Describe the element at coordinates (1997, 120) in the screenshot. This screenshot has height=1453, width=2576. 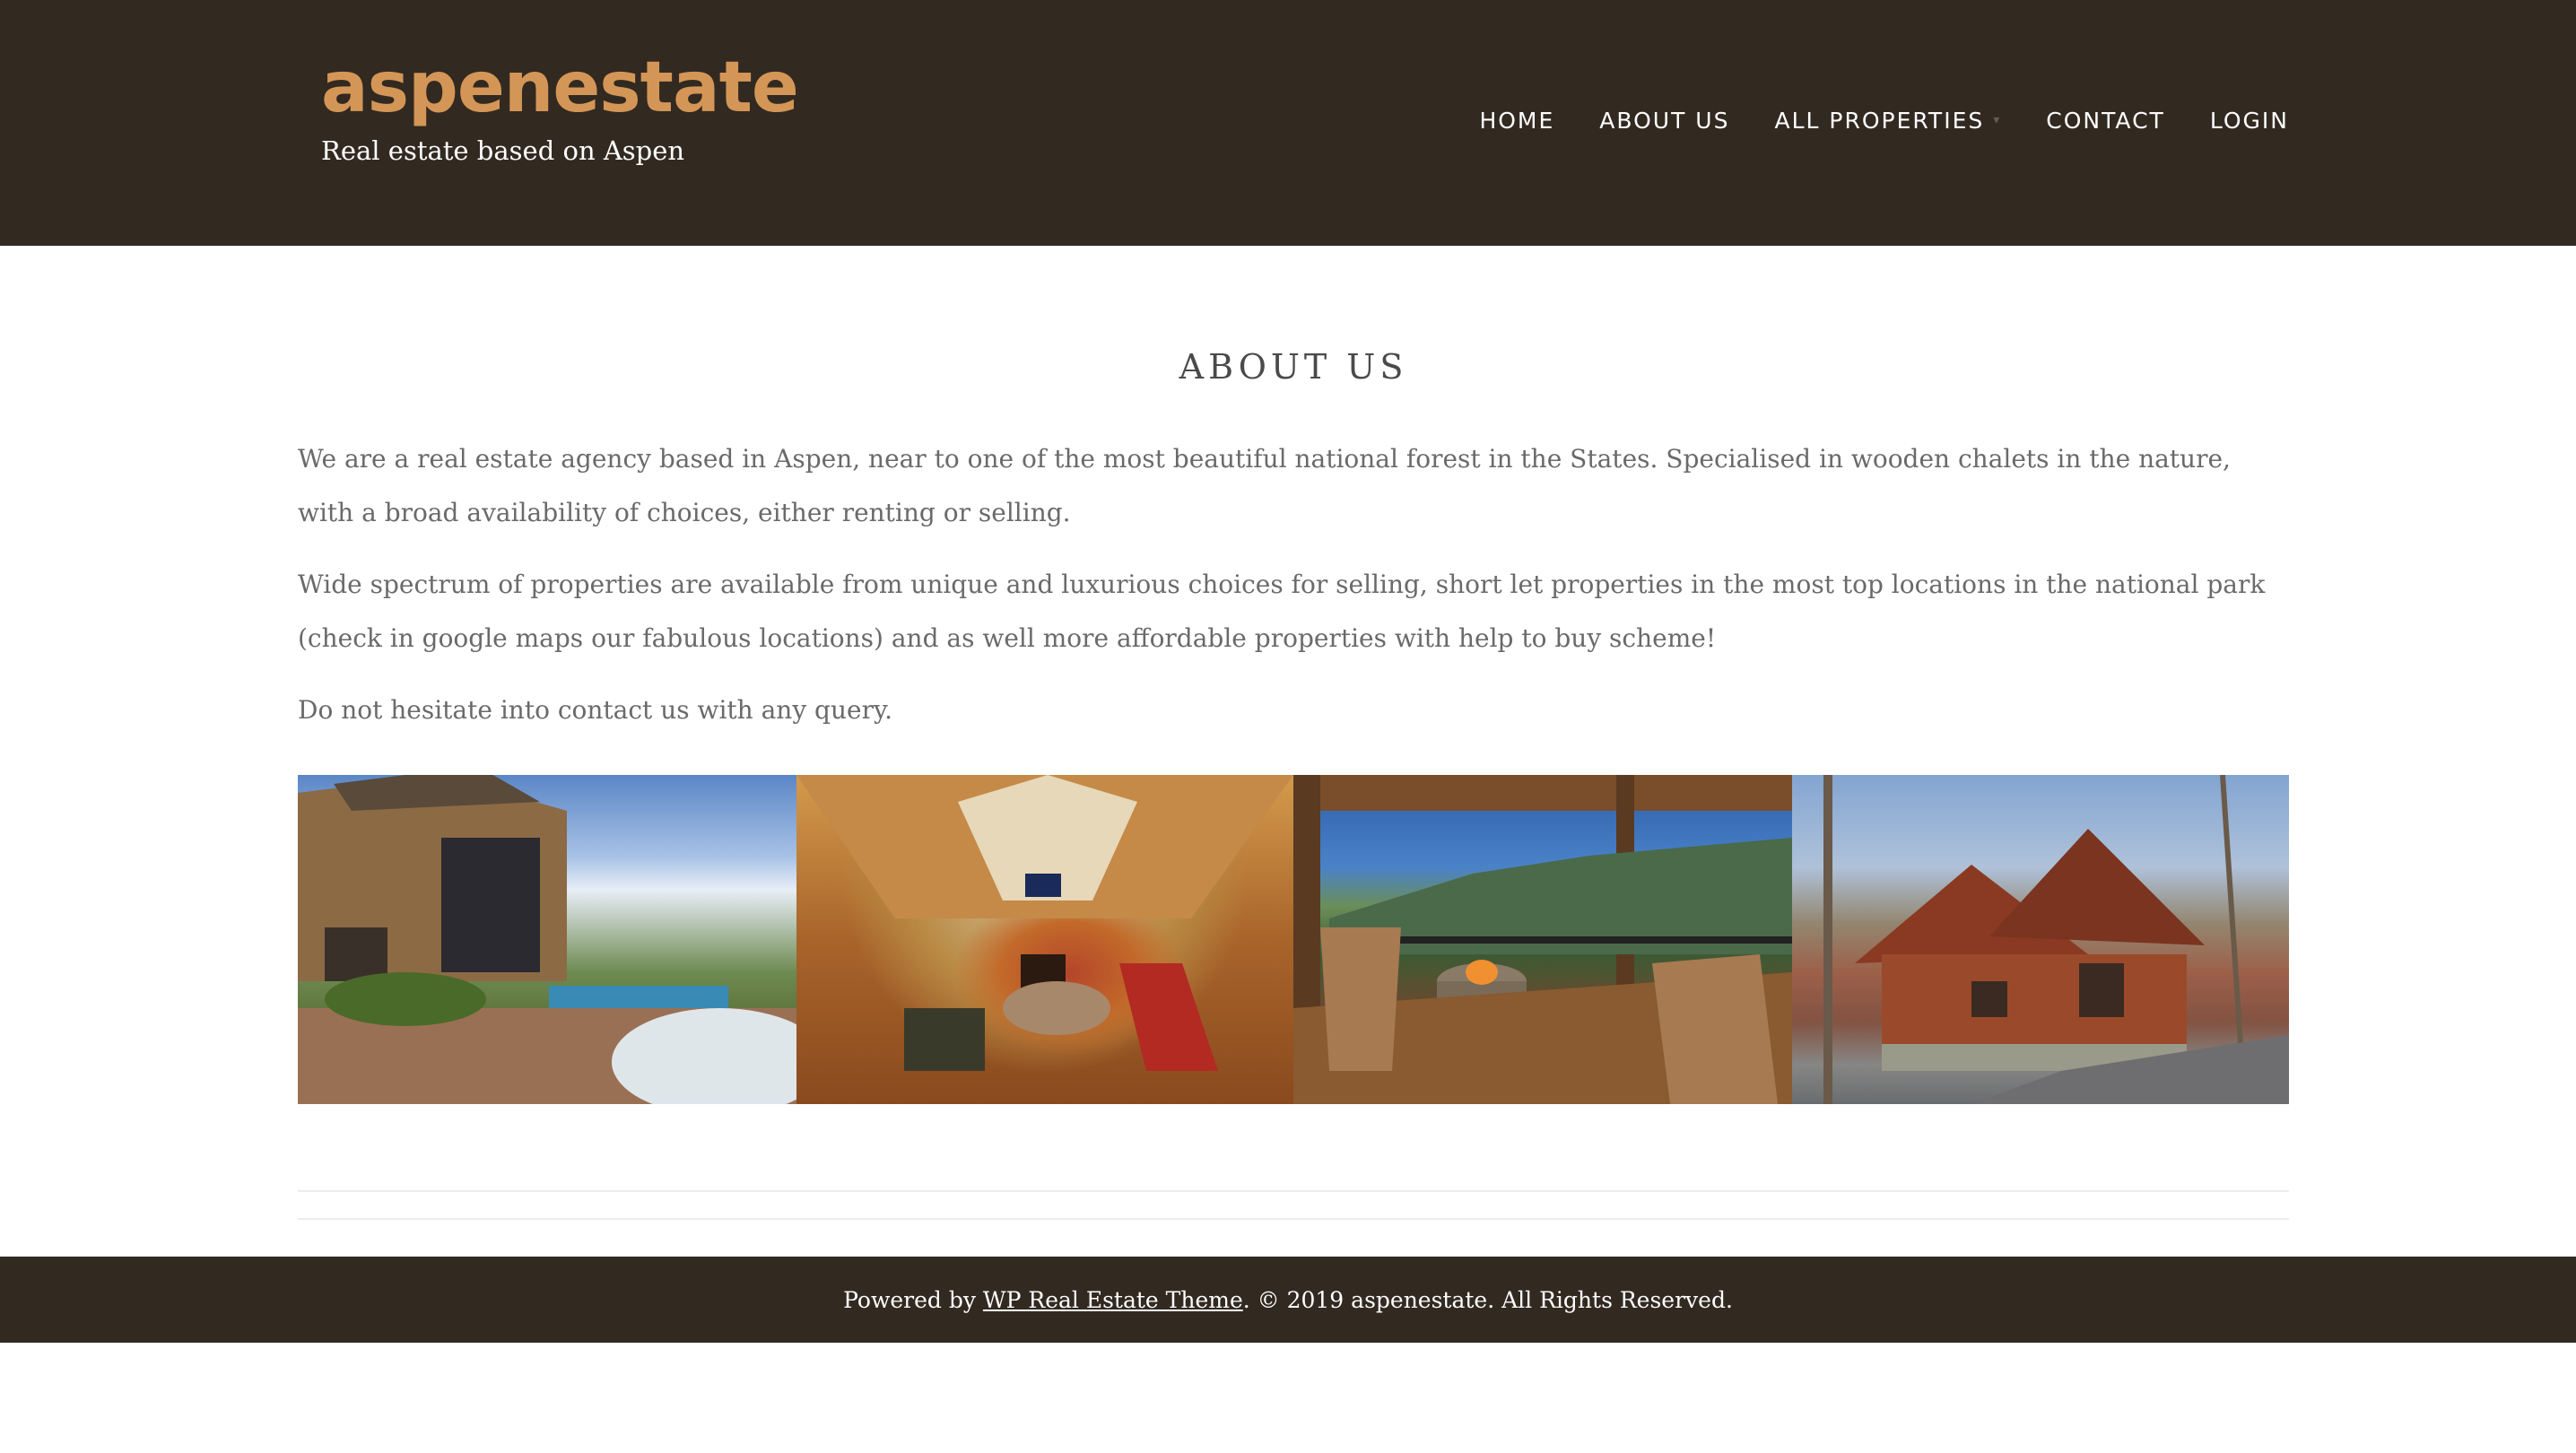
I see `chevron-down-icon: ▾` at that location.